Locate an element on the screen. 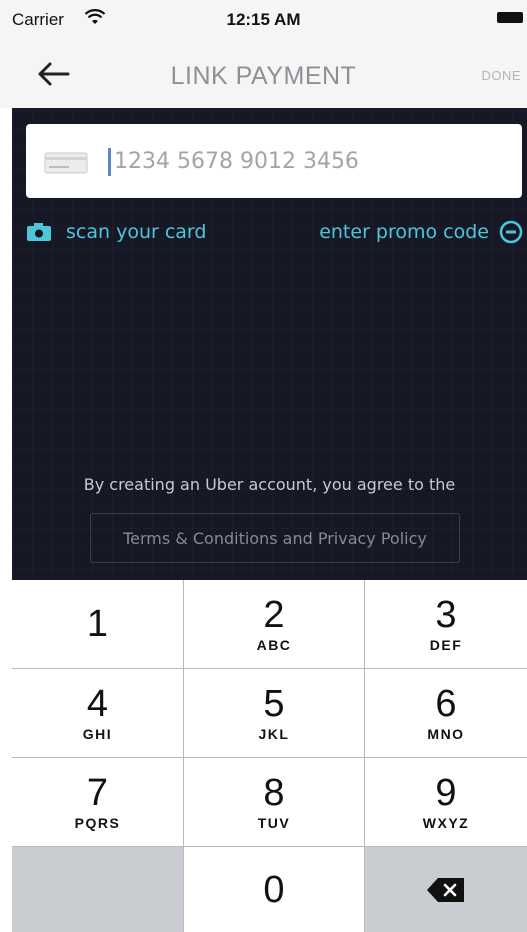 This screenshot has width=527, height=932. promo-code-label: enter promo code is located at coordinates (404, 232).